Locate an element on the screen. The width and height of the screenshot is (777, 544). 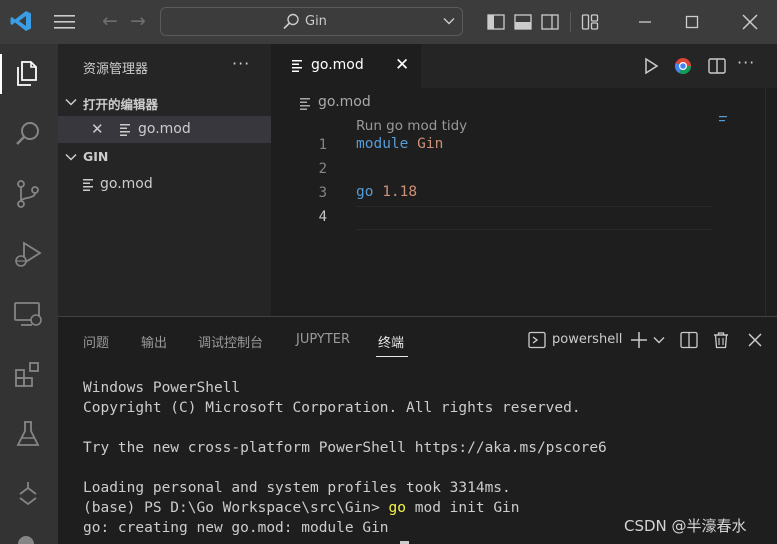
terminal-line: go: creating new go.mod: module Gin is located at coordinates (236, 528).